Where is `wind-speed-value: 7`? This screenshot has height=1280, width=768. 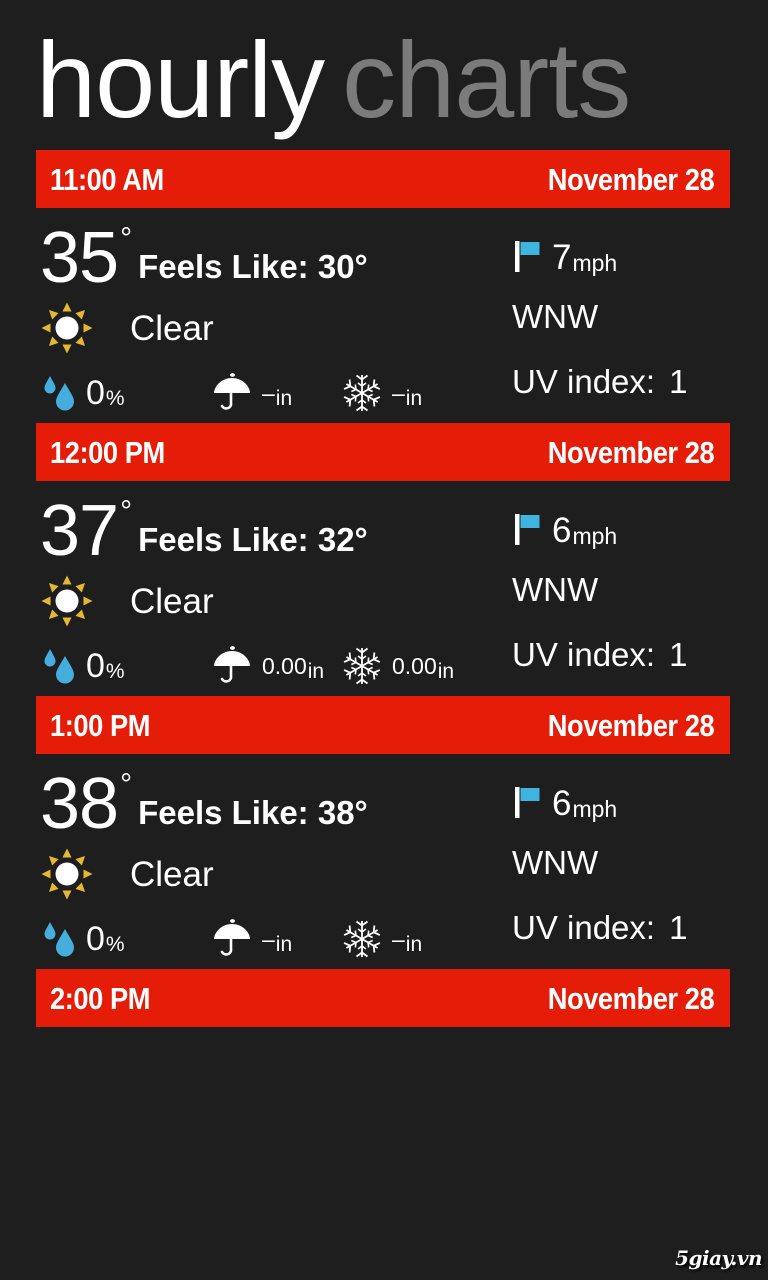 wind-speed-value: 7 is located at coordinates (562, 257).